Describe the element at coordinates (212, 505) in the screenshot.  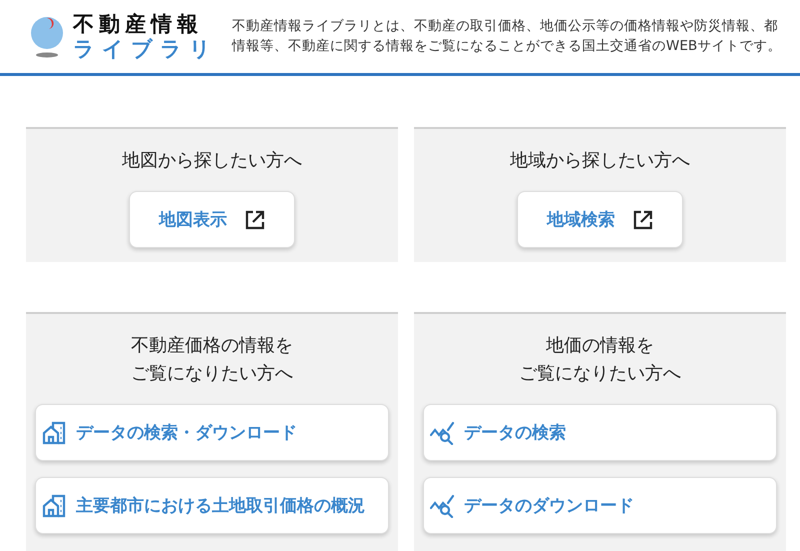
I see `link-button: 主要都市における土地取引価格の概況` at that location.